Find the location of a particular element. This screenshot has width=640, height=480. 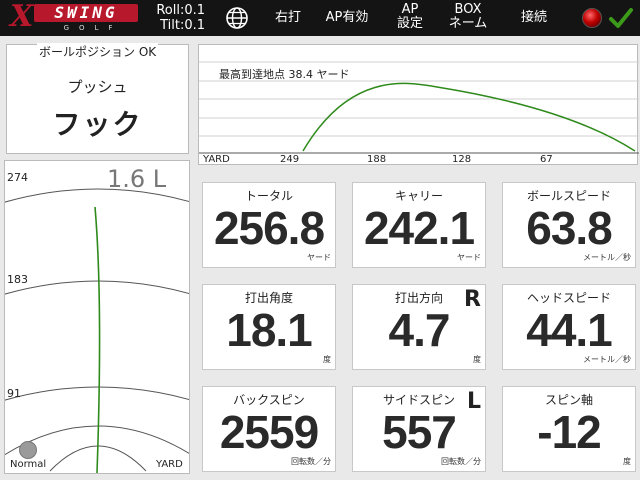

logo-word: SWING is located at coordinates (86, 13).